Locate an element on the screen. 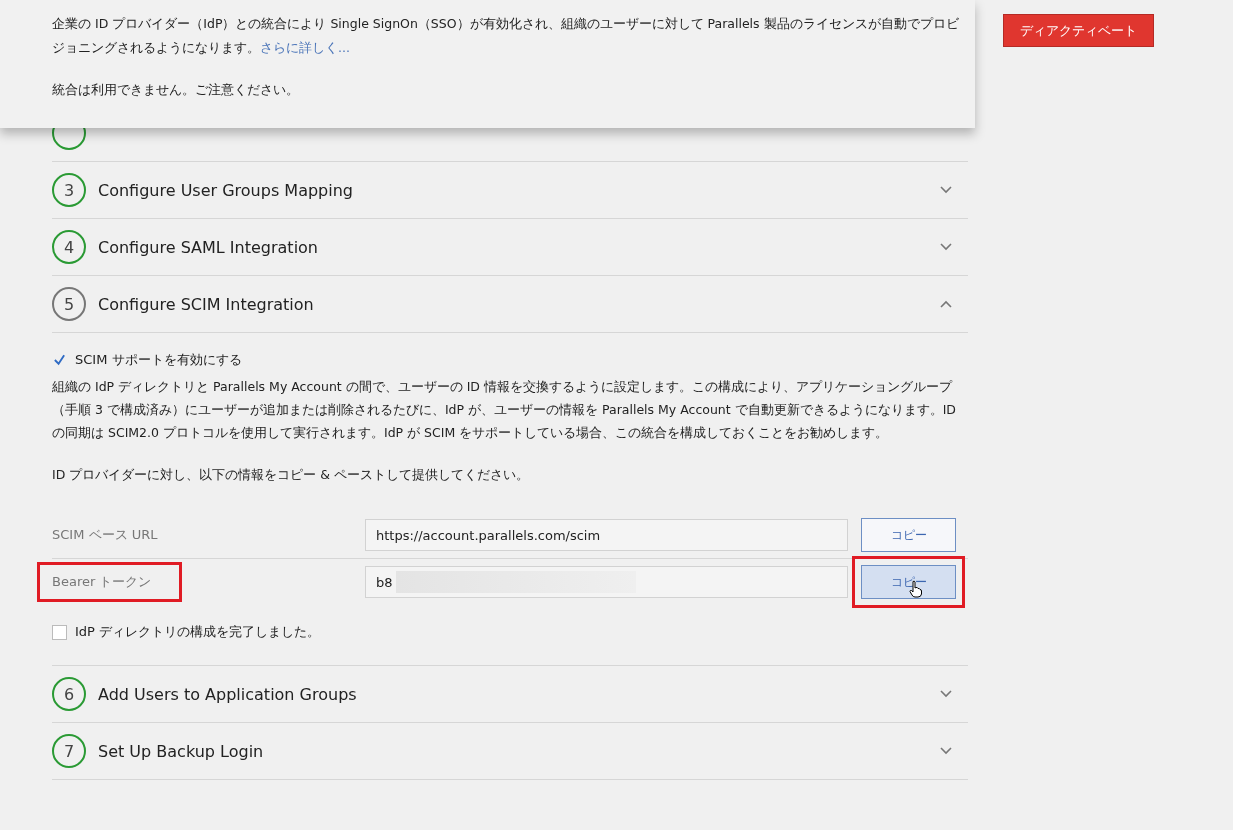  step-number: 5 is located at coordinates (69, 304).